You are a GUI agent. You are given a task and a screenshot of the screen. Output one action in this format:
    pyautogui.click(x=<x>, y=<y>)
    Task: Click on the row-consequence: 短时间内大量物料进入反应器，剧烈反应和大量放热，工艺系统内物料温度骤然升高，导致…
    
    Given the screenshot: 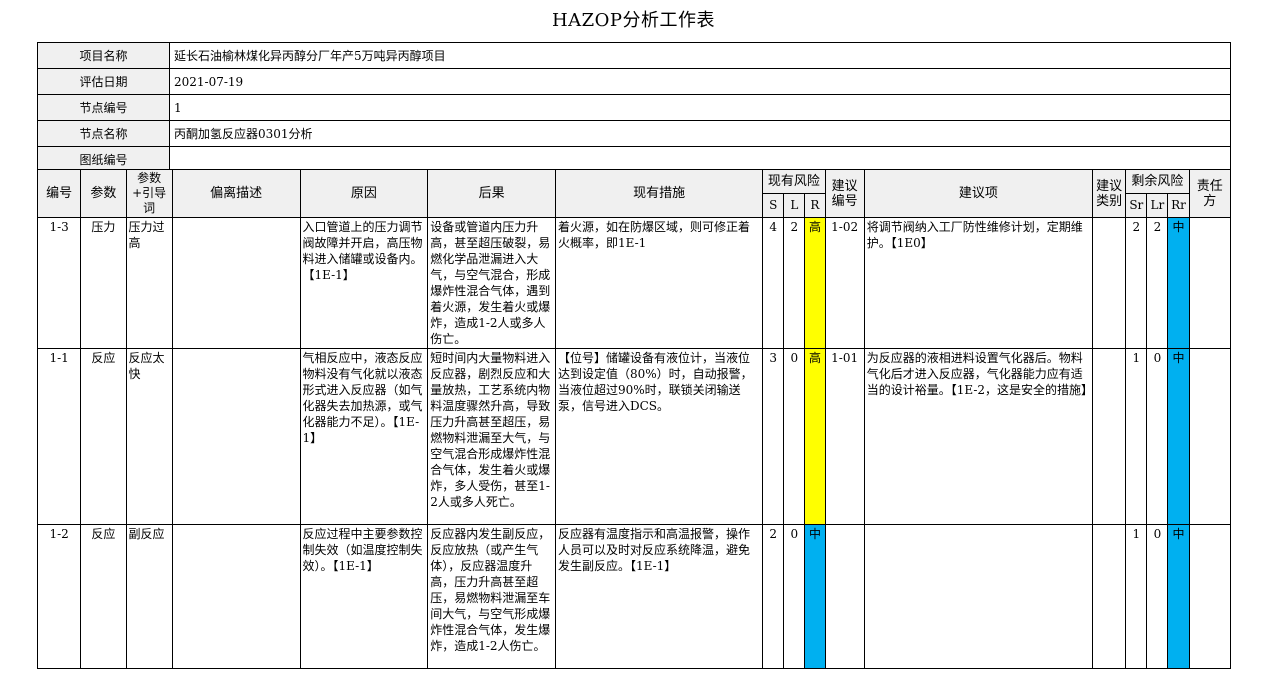 What is the action you would take?
    pyautogui.click(x=491, y=436)
    